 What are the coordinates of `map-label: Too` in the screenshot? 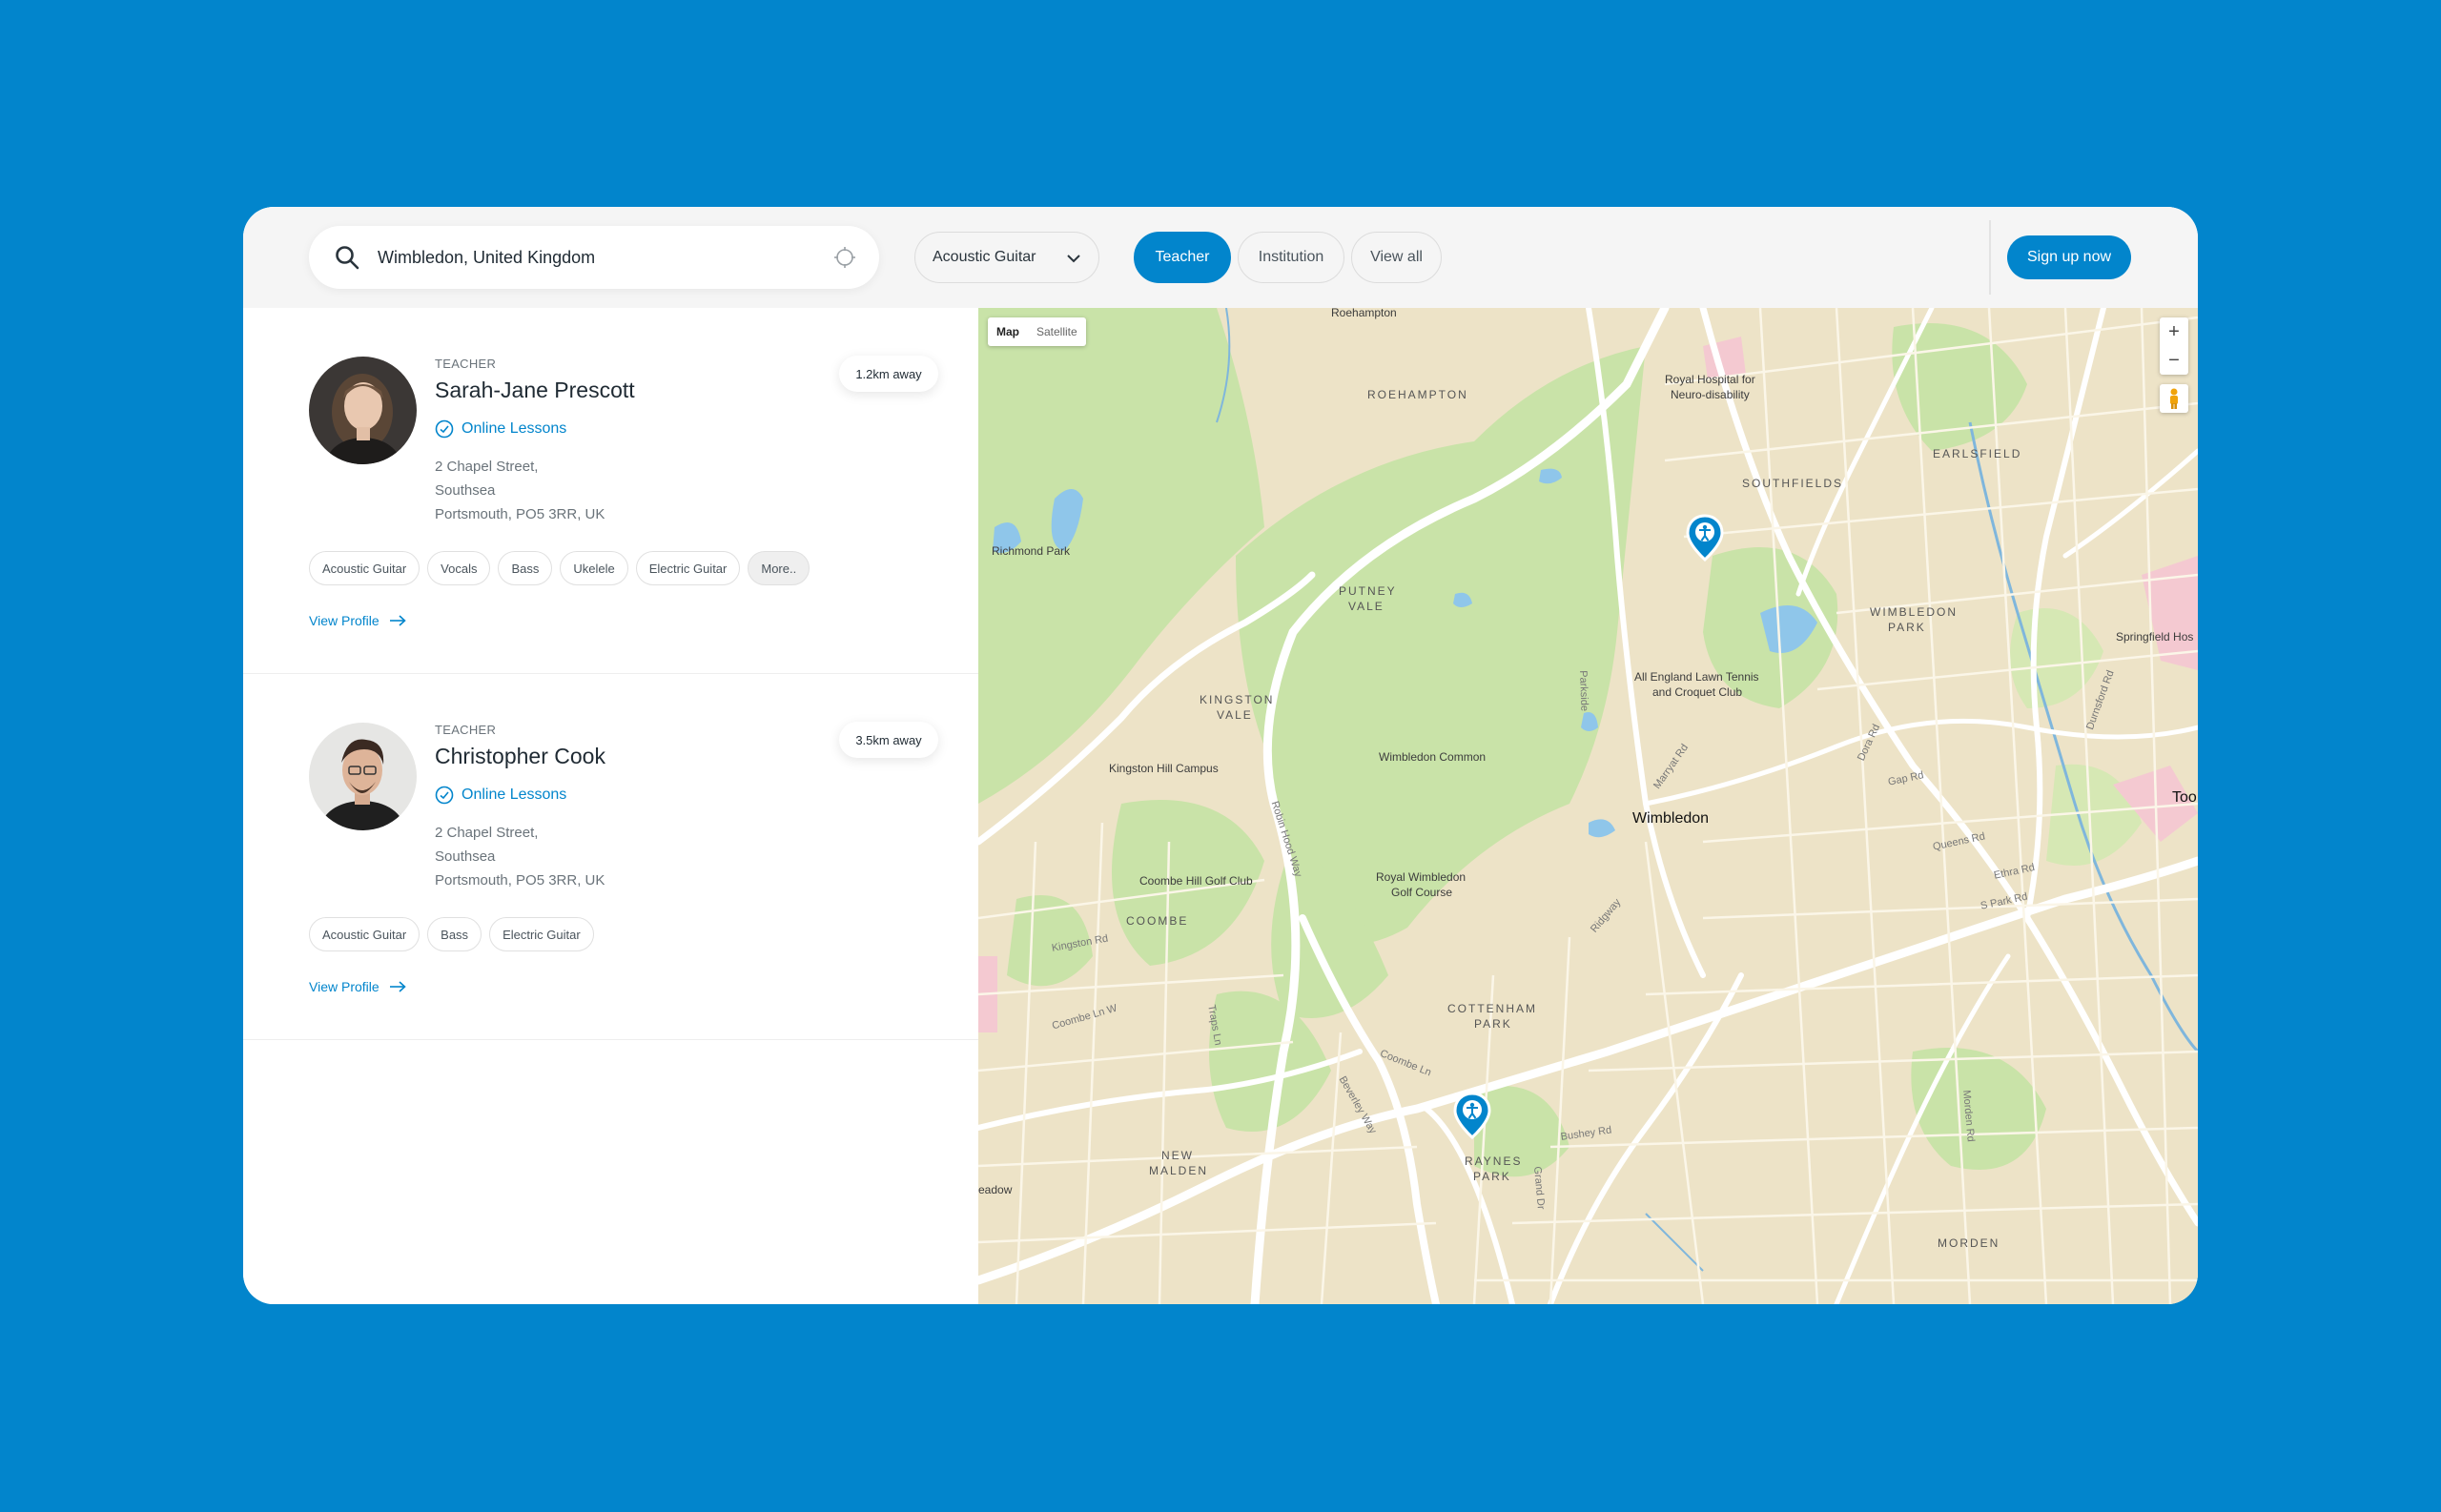 It's located at (2184, 797).